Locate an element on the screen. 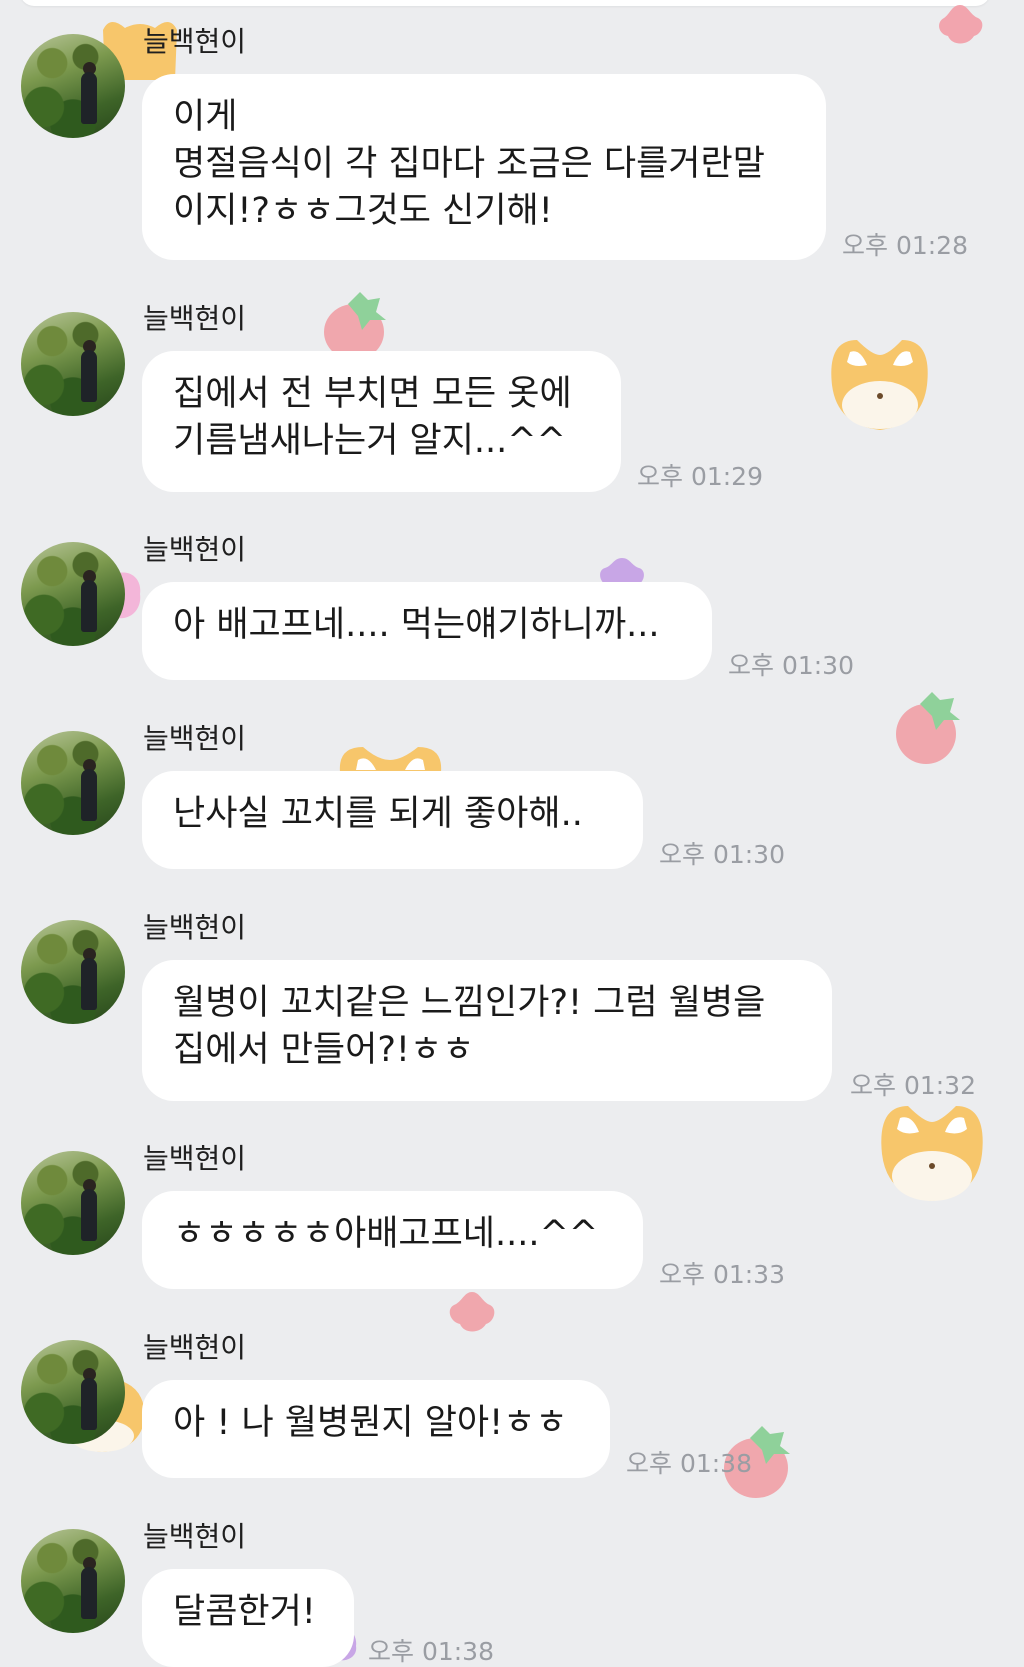 Image resolution: width=1024 pixels, height=1667 pixels. message-bubble: 아 ! 나 월병뭔지 알아!ㅎㅎ is located at coordinates (376, 1429).